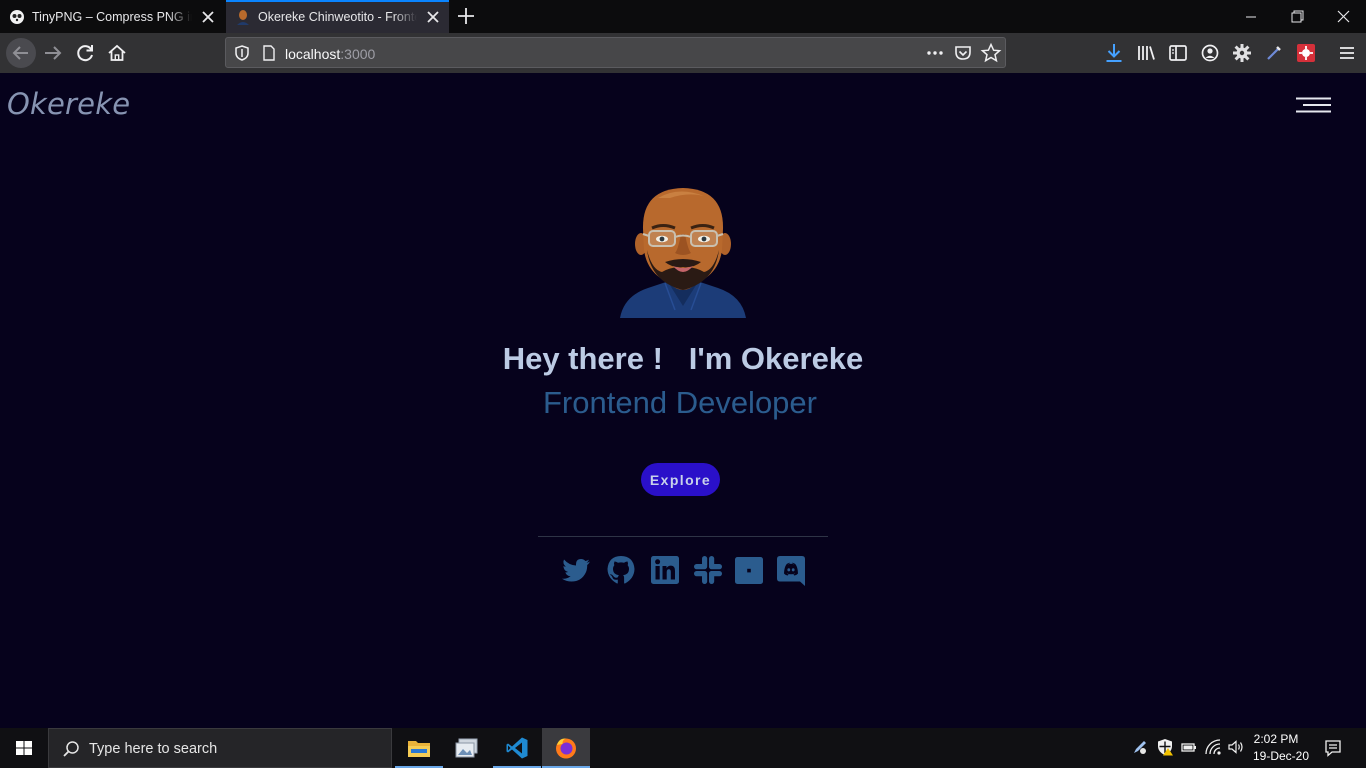  Describe the element at coordinates (683, 536) in the screenshot. I see `divider` at that location.